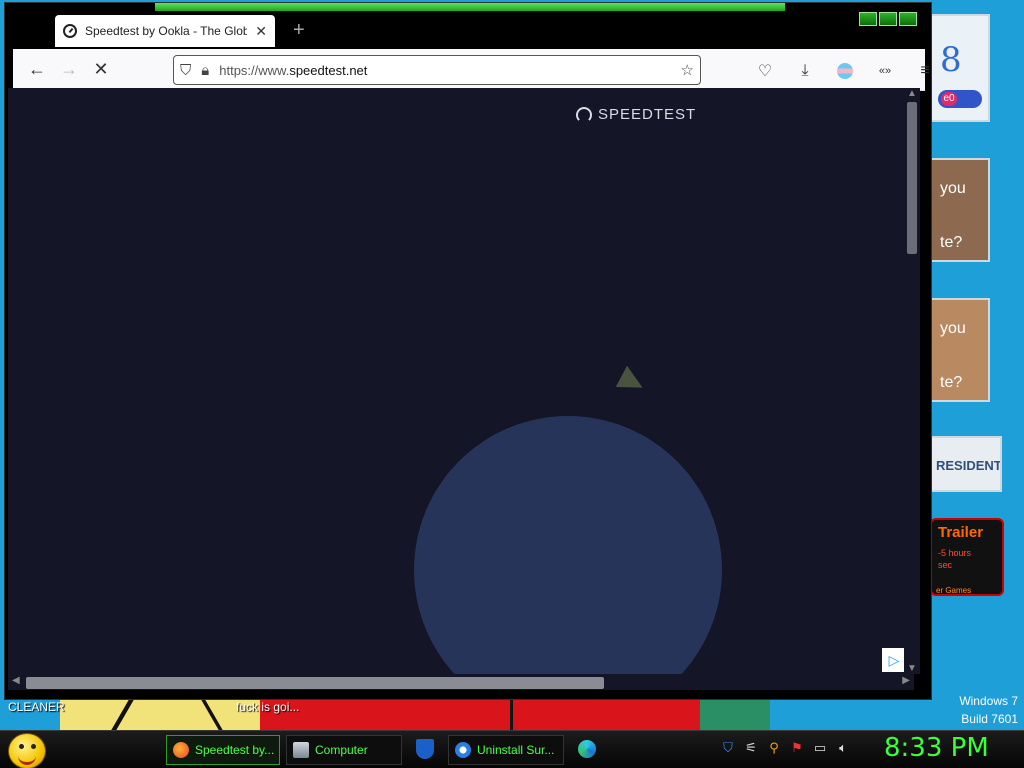  What do you see at coordinates (960, 350) in the screenshot?
I see `gadget-poll-2: you te?` at bounding box center [960, 350].